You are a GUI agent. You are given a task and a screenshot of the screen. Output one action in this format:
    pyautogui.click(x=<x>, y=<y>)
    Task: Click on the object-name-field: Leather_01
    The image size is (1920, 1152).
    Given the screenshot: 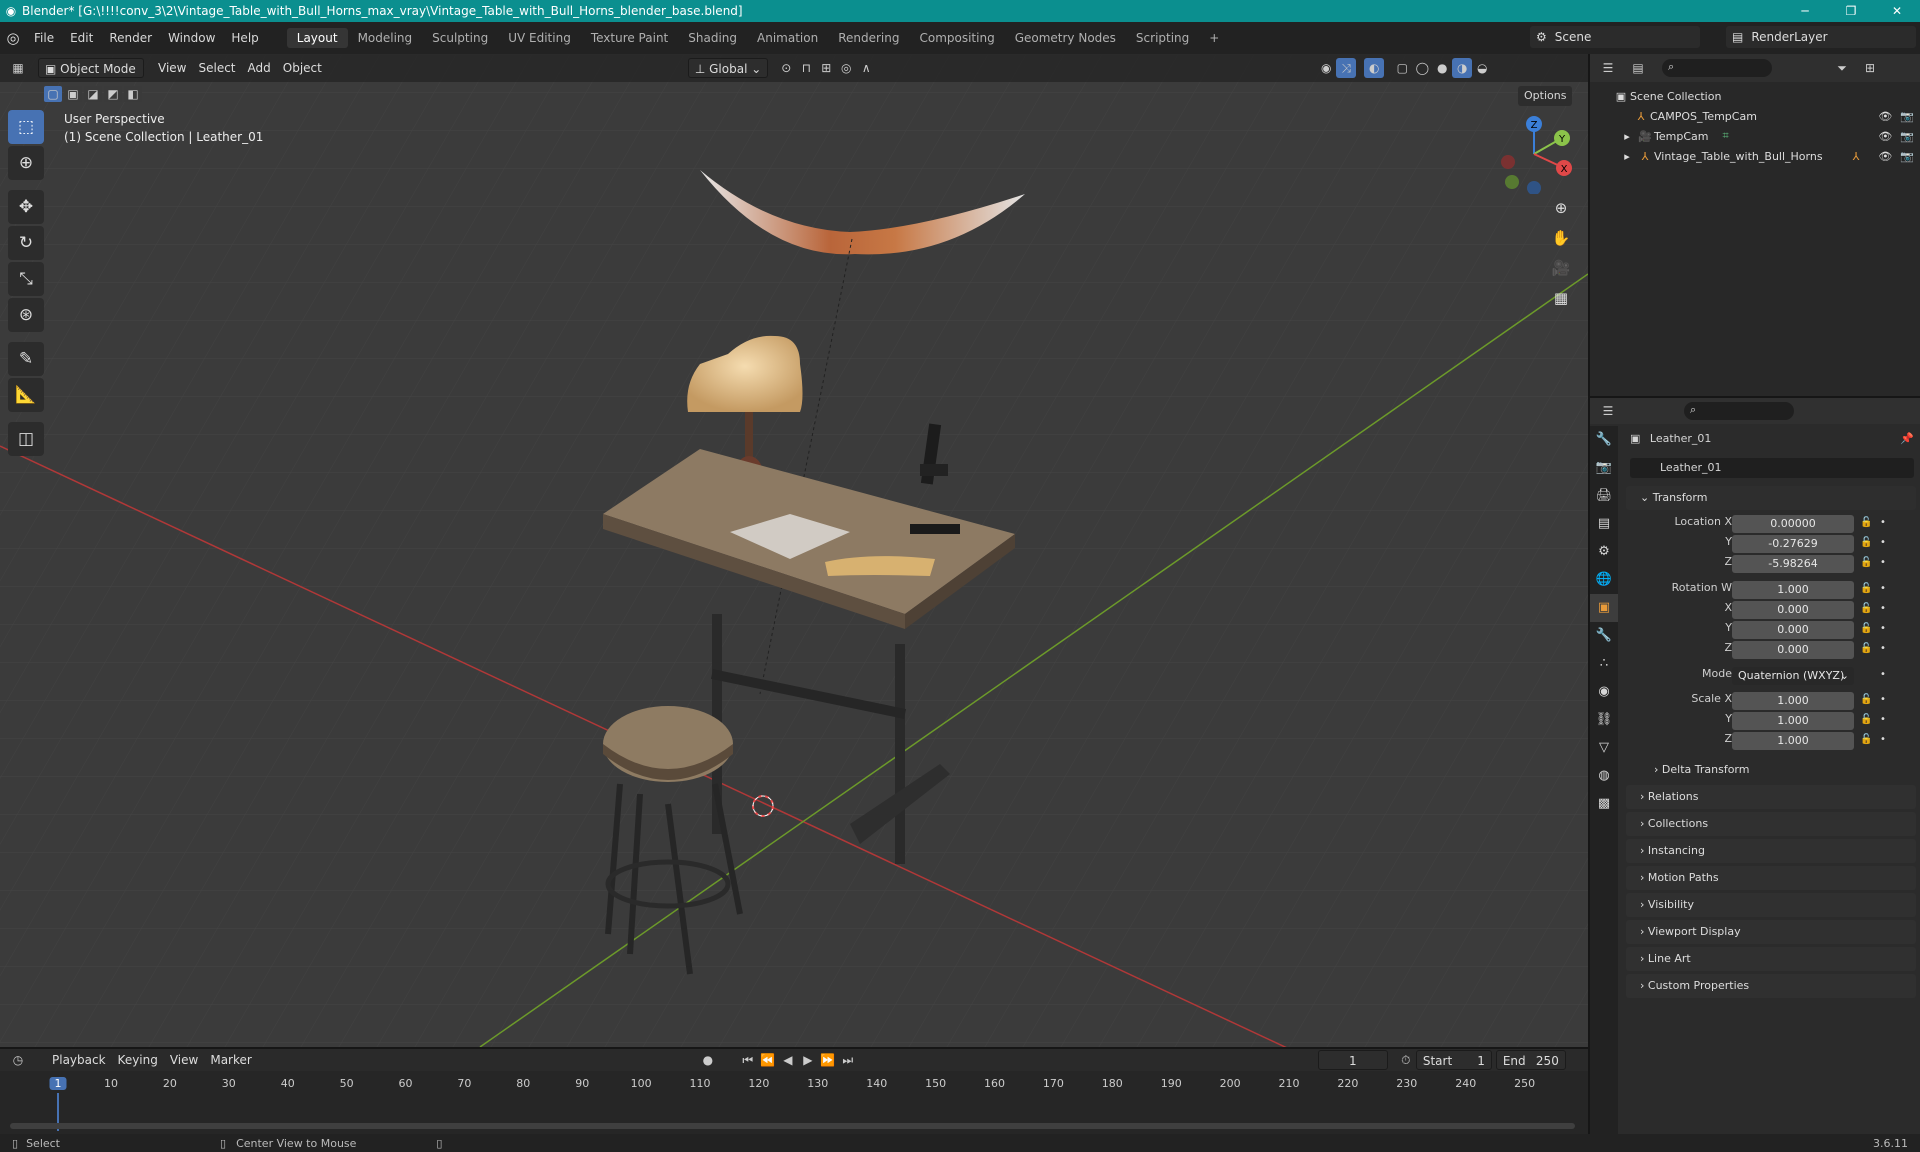 What is the action you would take?
    pyautogui.click(x=1772, y=468)
    